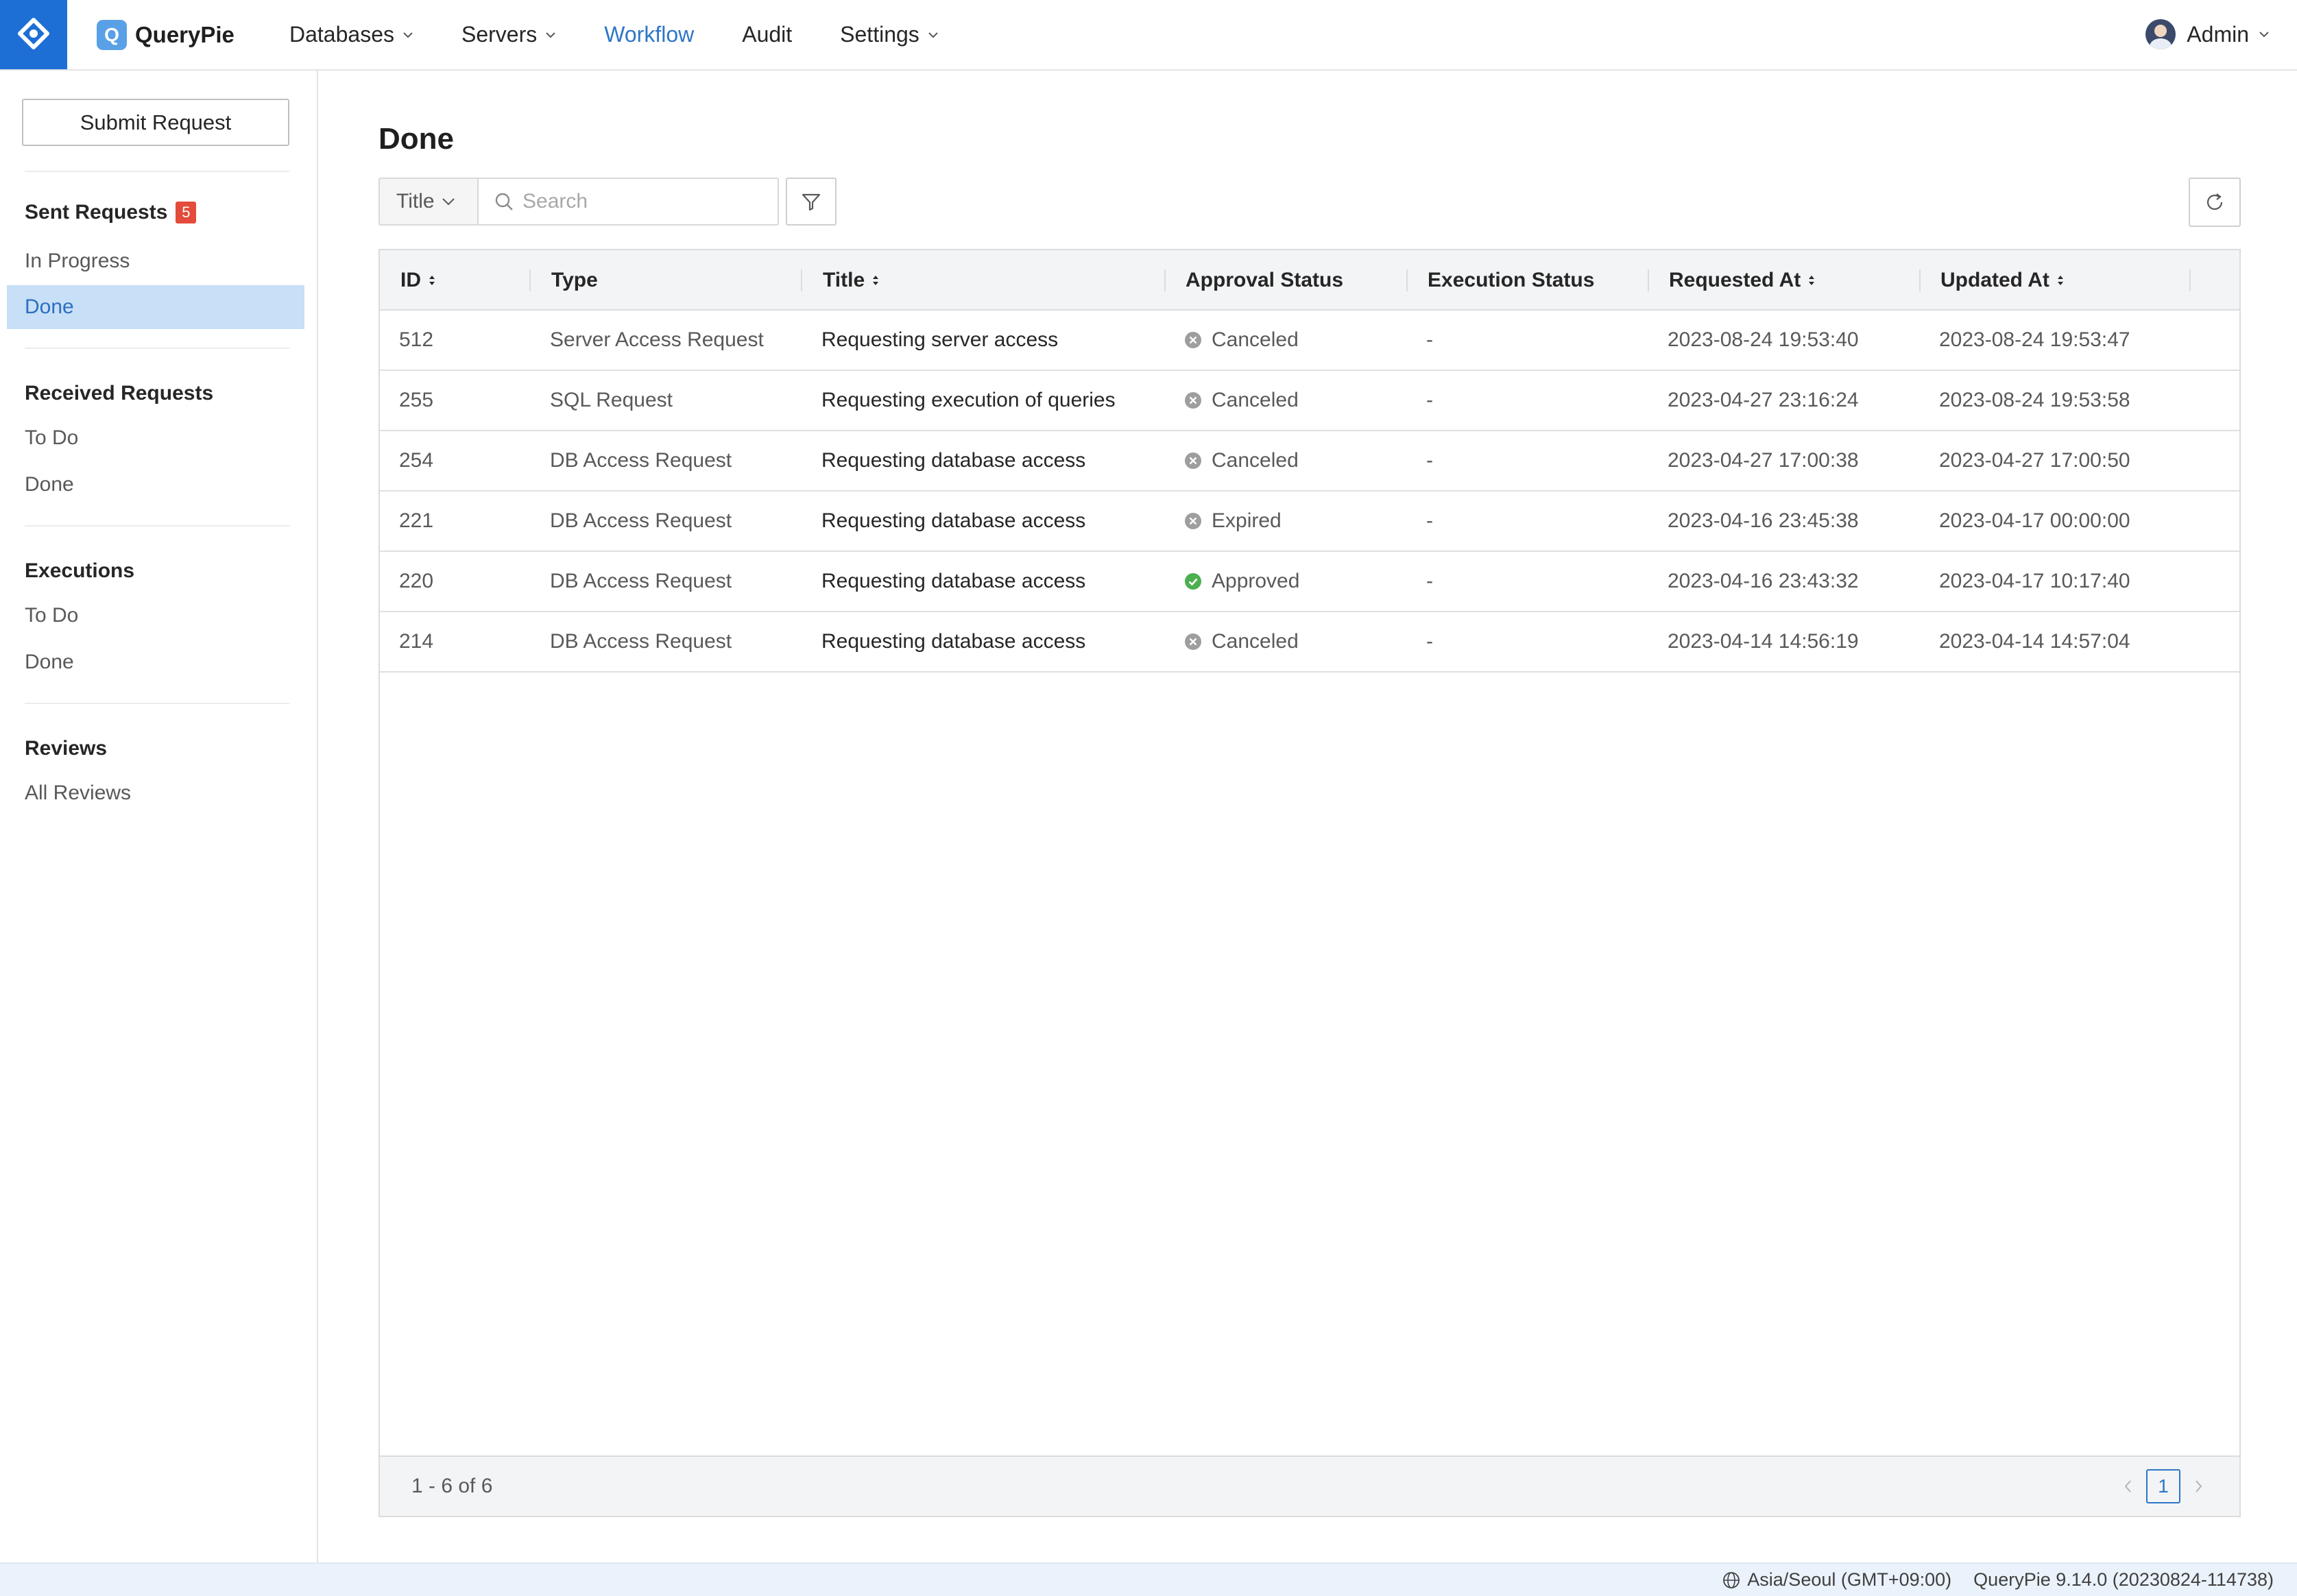 Image resolution: width=2297 pixels, height=1596 pixels. What do you see at coordinates (889, 34) in the screenshot?
I see `nav-settings: Settings` at bounding box center [889, 34].